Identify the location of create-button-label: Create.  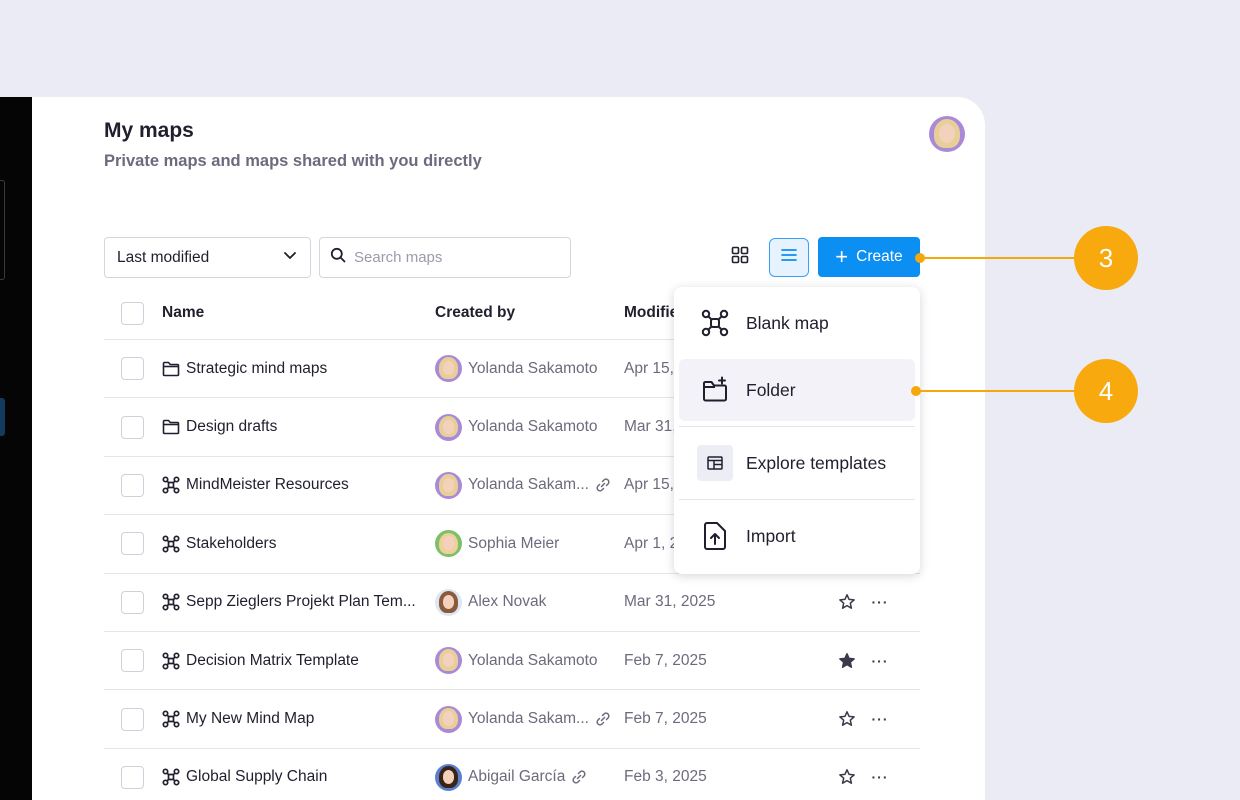
(879, 256).